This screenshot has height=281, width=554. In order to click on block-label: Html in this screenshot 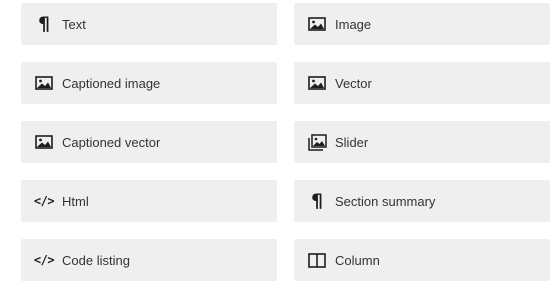, I will do `click(75, 201)`.